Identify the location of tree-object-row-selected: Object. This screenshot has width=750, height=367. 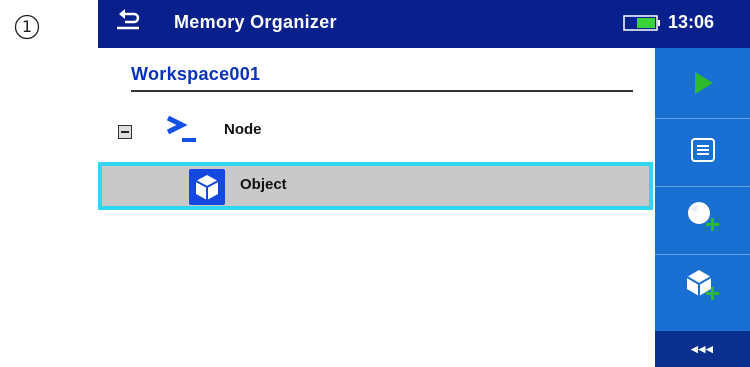
(375, 186).